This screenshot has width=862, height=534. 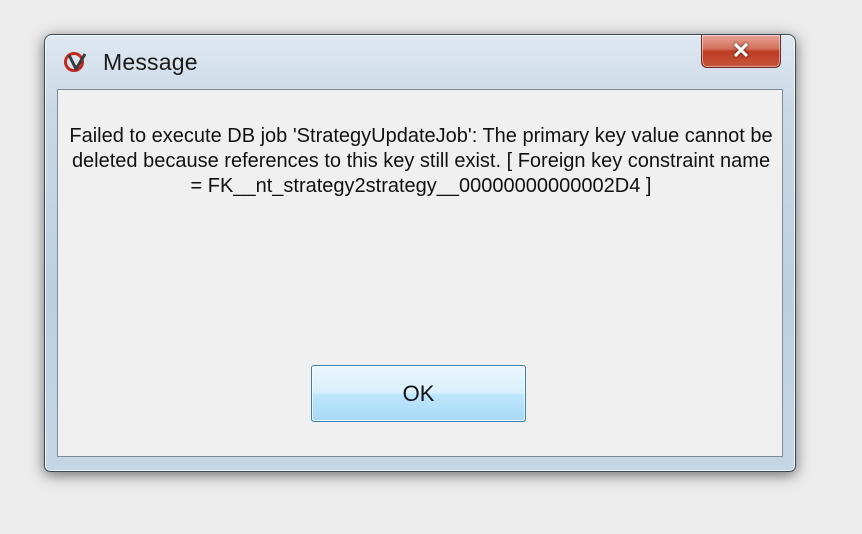 I want to click on close-button: ✕, so click(x=741, y=51).